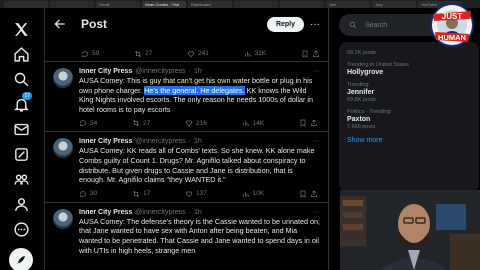 This screenshot has height=270, width=480. What do you see at coordinates (94, 24) in the screenshot?
I see `page-title: Post` at bounding box center [94, 24].